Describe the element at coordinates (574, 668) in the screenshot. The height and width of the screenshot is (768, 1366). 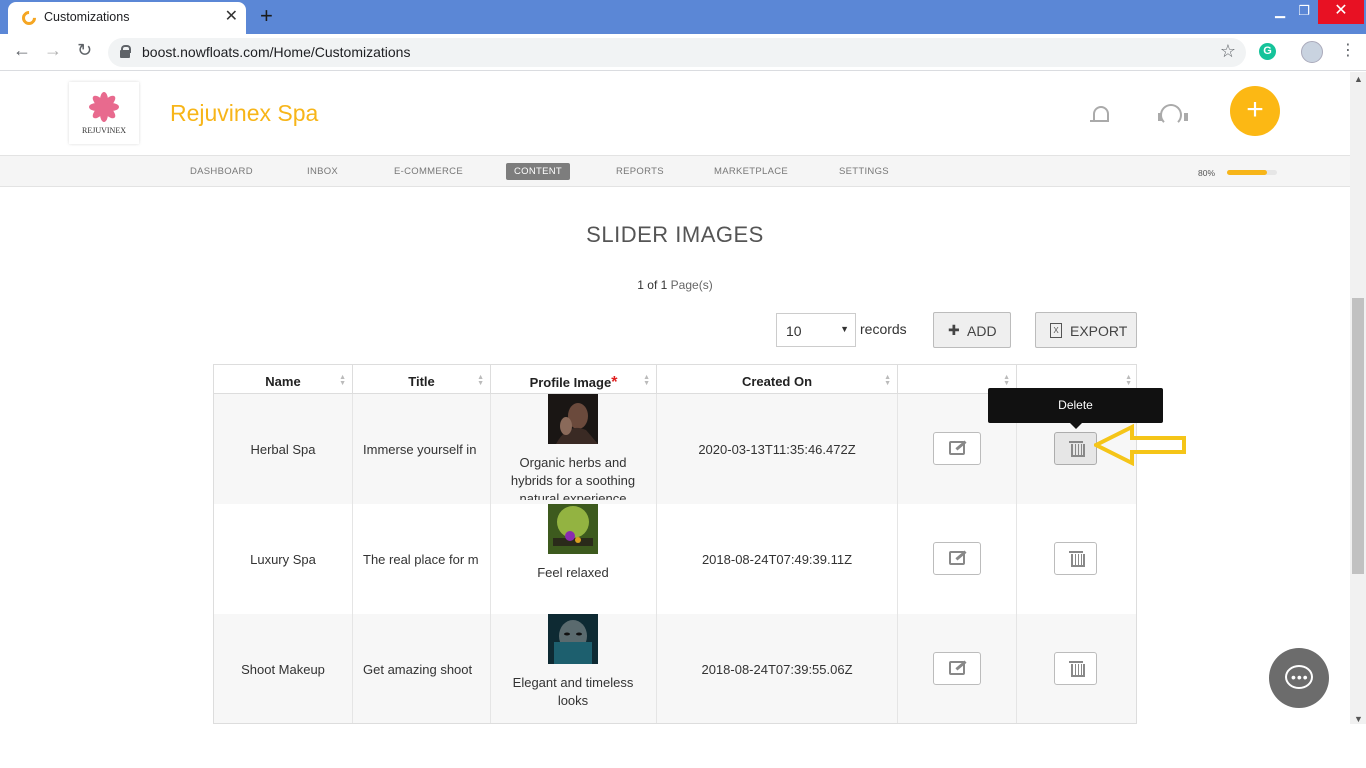
I see `cell-profile-image: Elegant and timeless looks` at that location.